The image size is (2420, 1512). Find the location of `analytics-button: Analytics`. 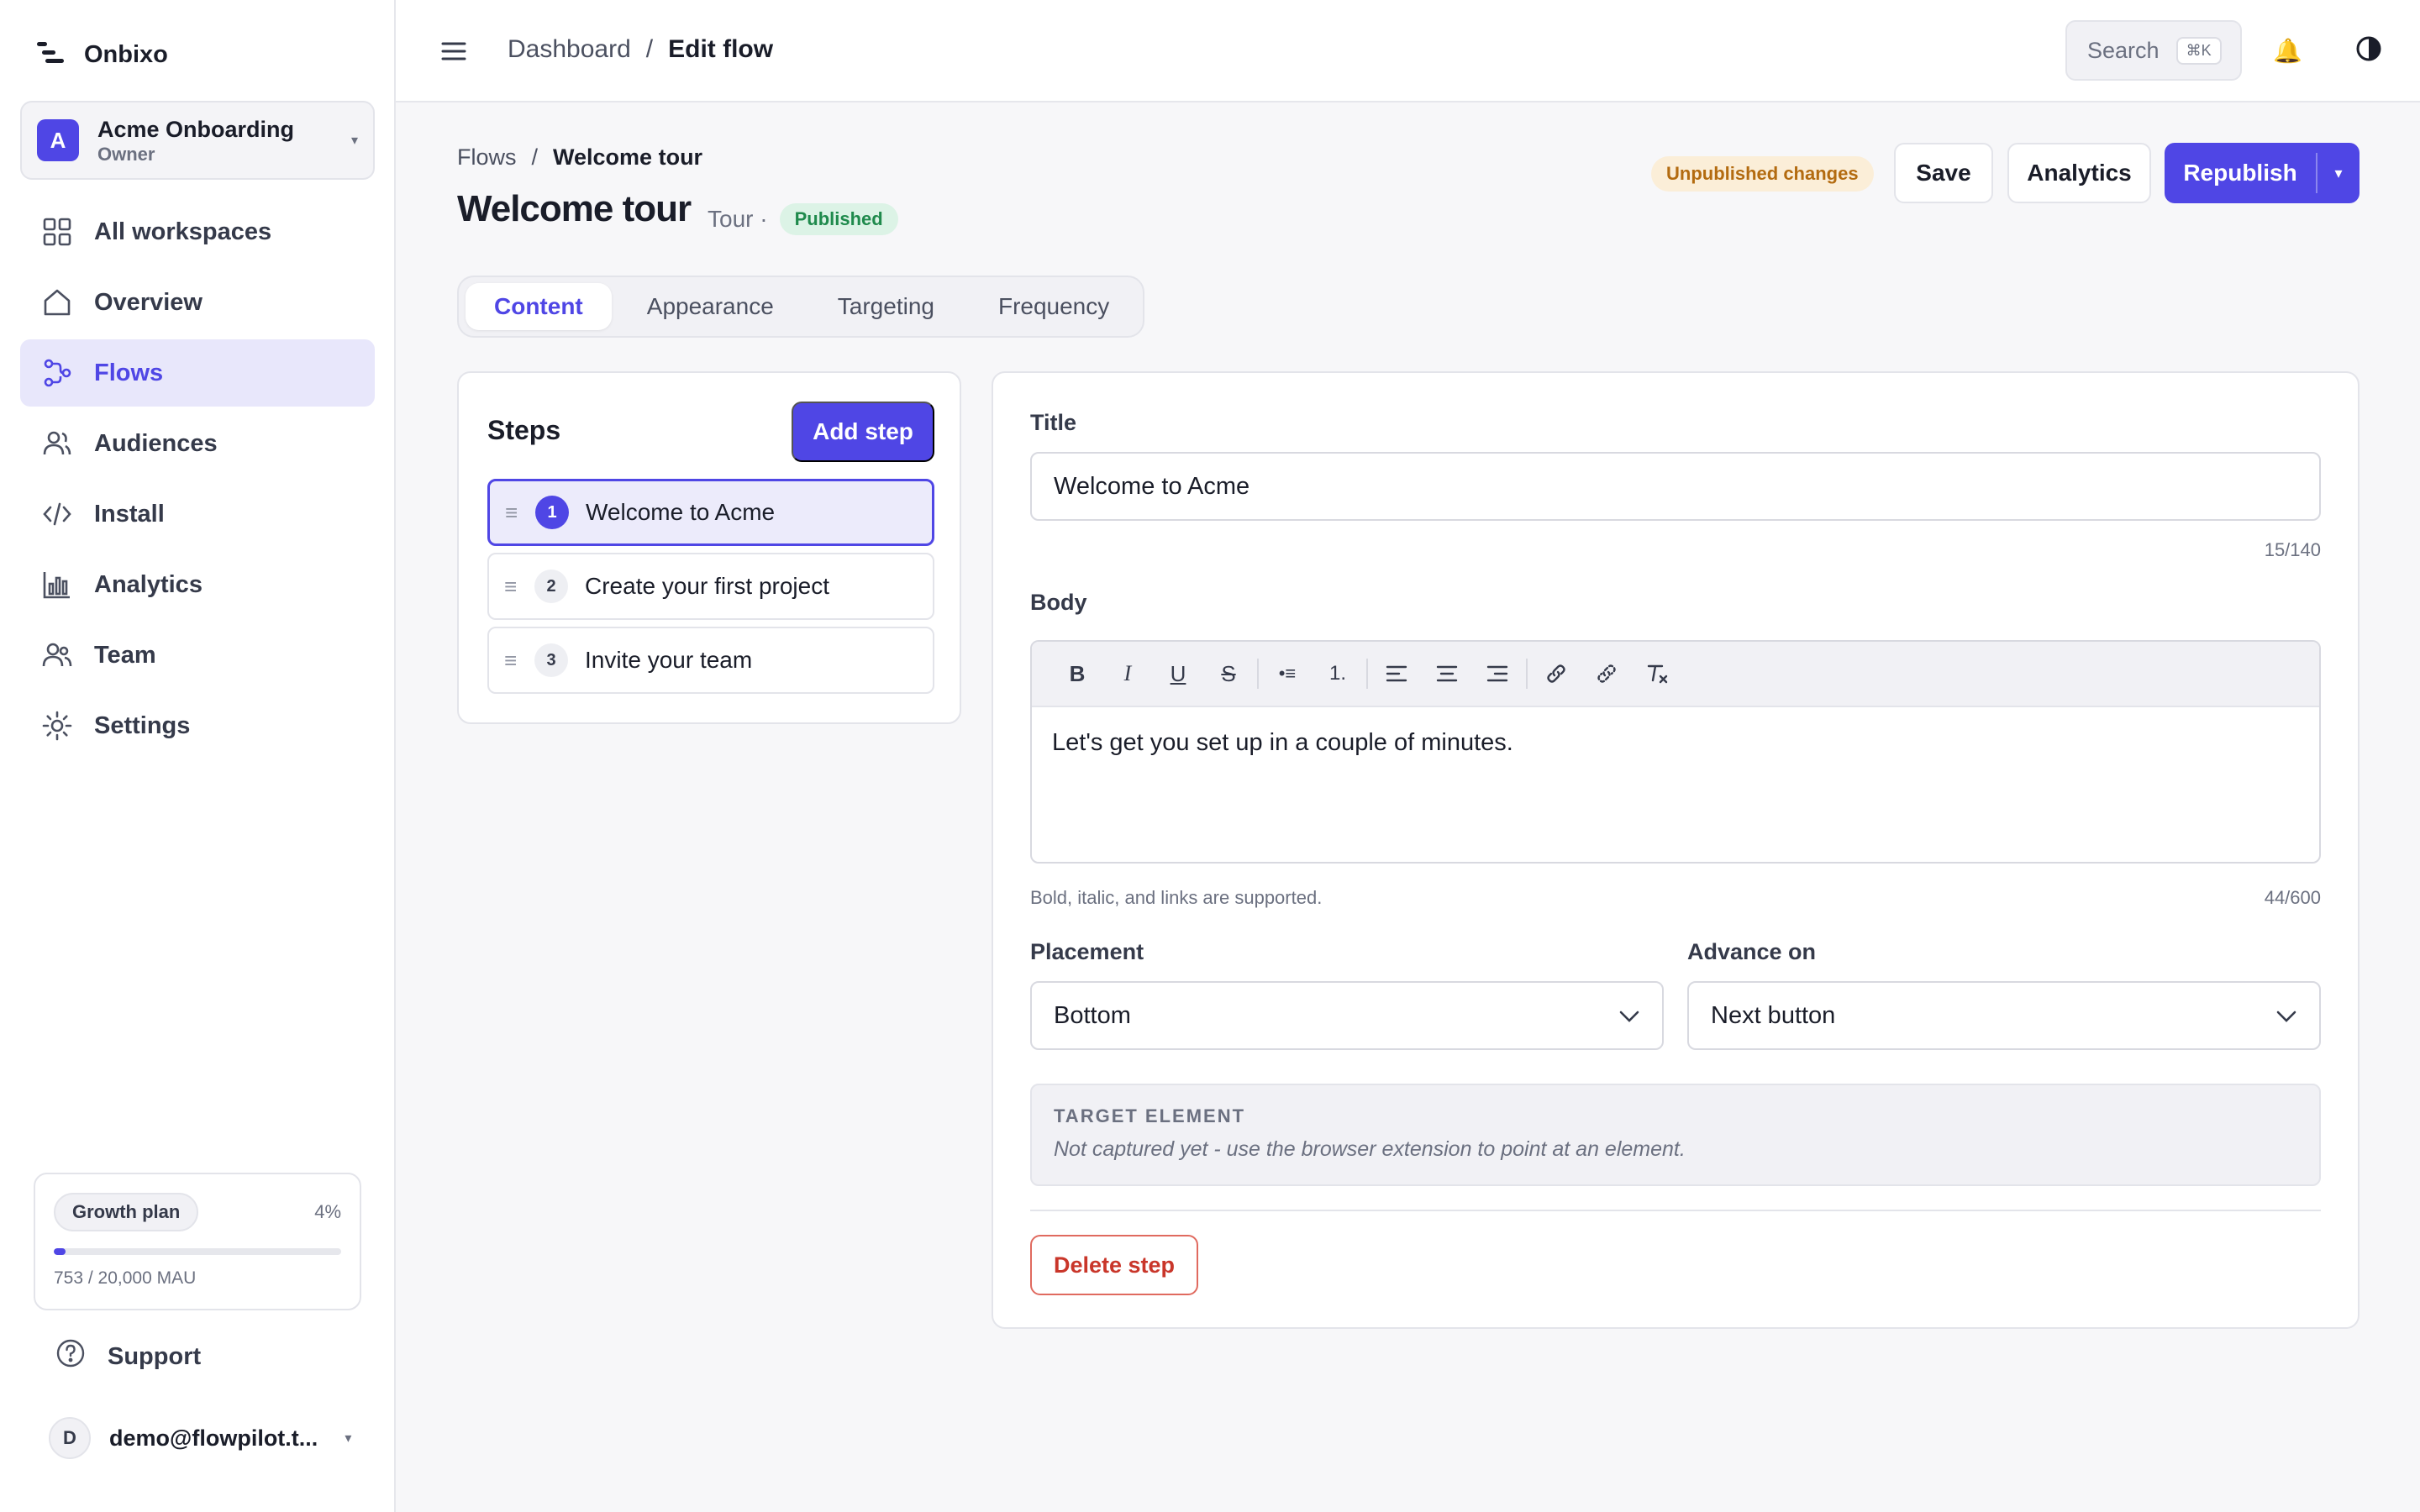

analytics-button: Analytics is located at coordinates (2079, 173).